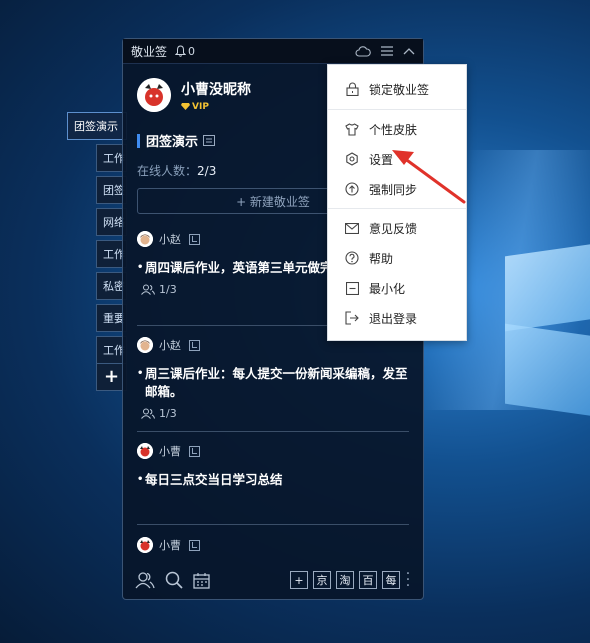 The width and height of the screenshot is (590, 643). I want to click on notification-bell: 0, so click(185, 51).